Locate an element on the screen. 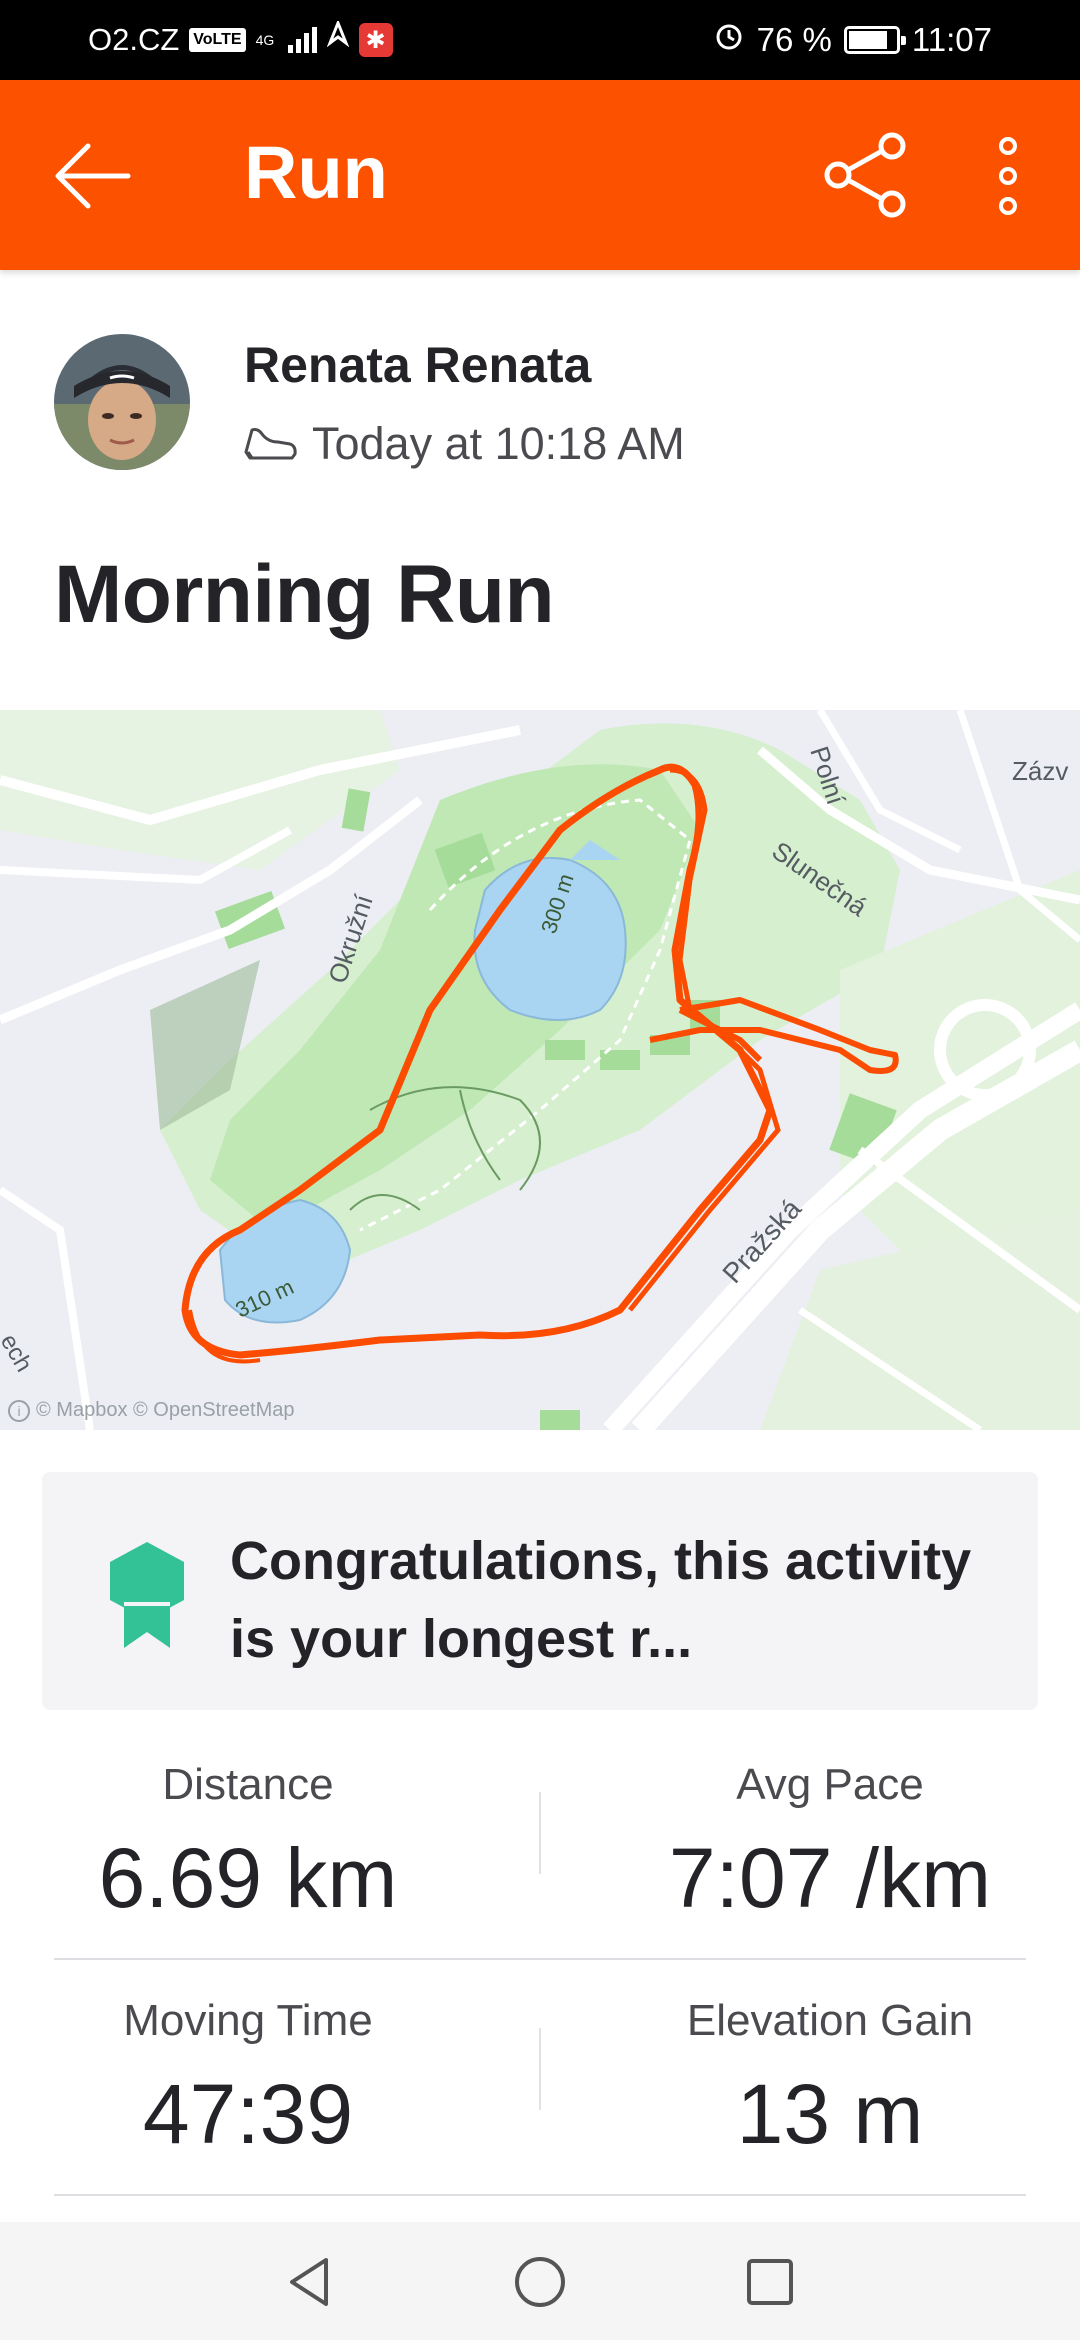 The height and width of the screenshot is (2340, 1080). moving-time-label: Moving Time is located at coordinates (248, 2020).